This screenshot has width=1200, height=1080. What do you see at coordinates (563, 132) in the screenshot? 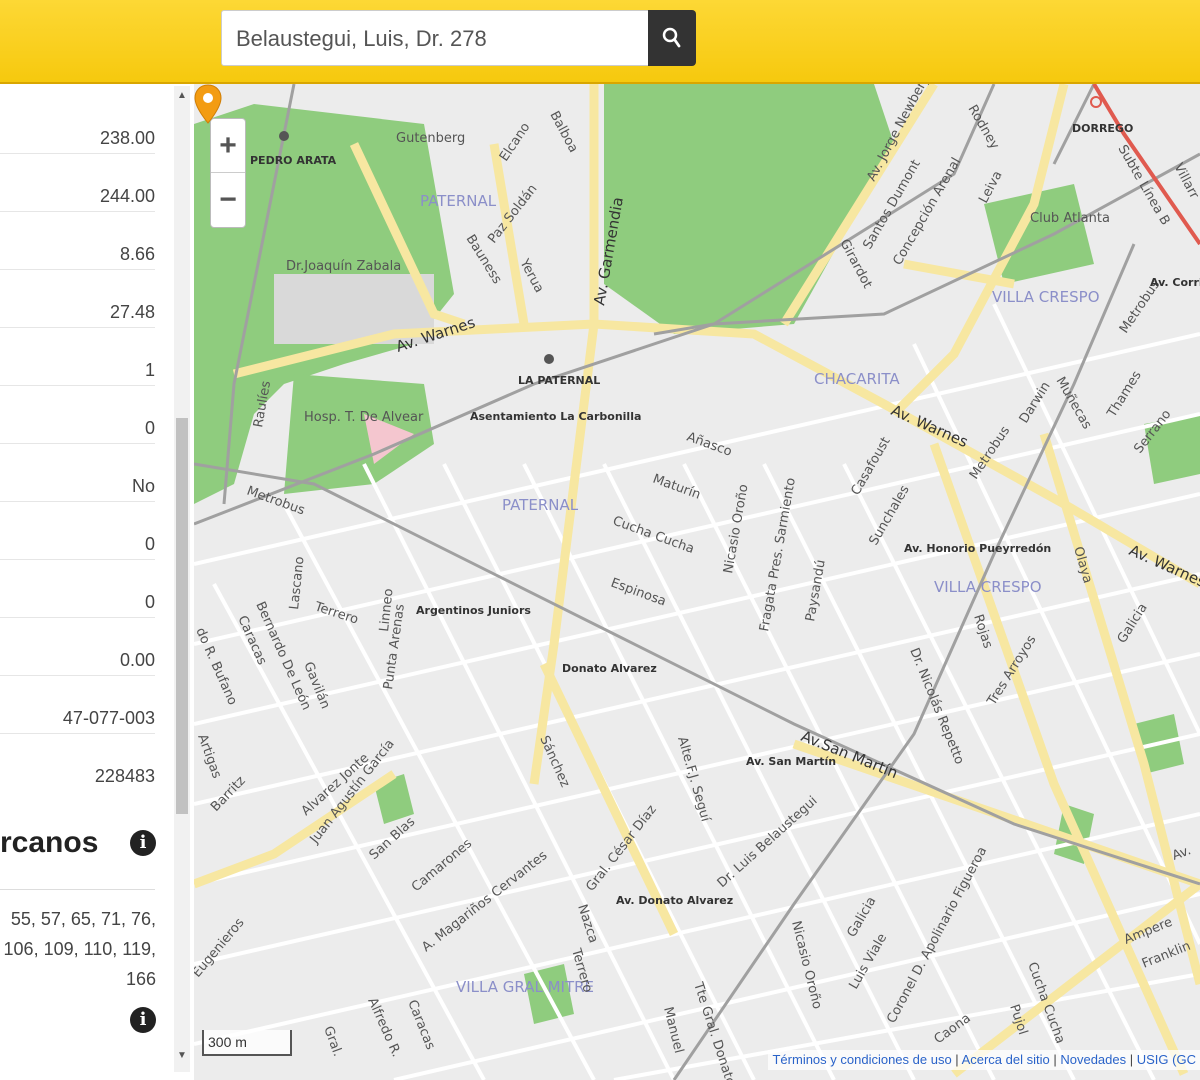
I see `street-label: Balboa` at bounding box center [563, 132].